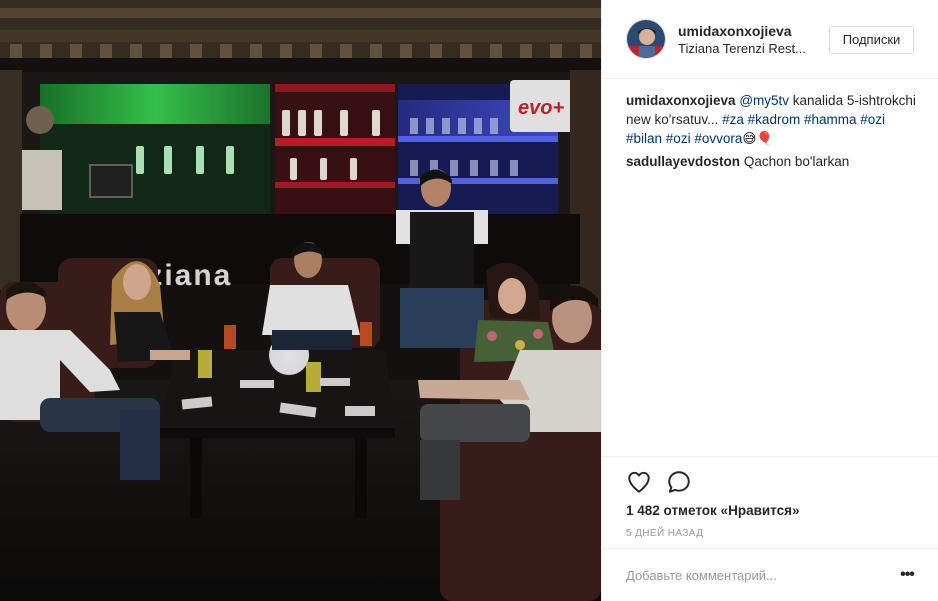 The width and height of the screenshot is (938, 601). Describe the element at coordinates (664, 533) in the screenshot. I see `post-timestamp: 5 ДНЕЙ НАЗАД` at that location.